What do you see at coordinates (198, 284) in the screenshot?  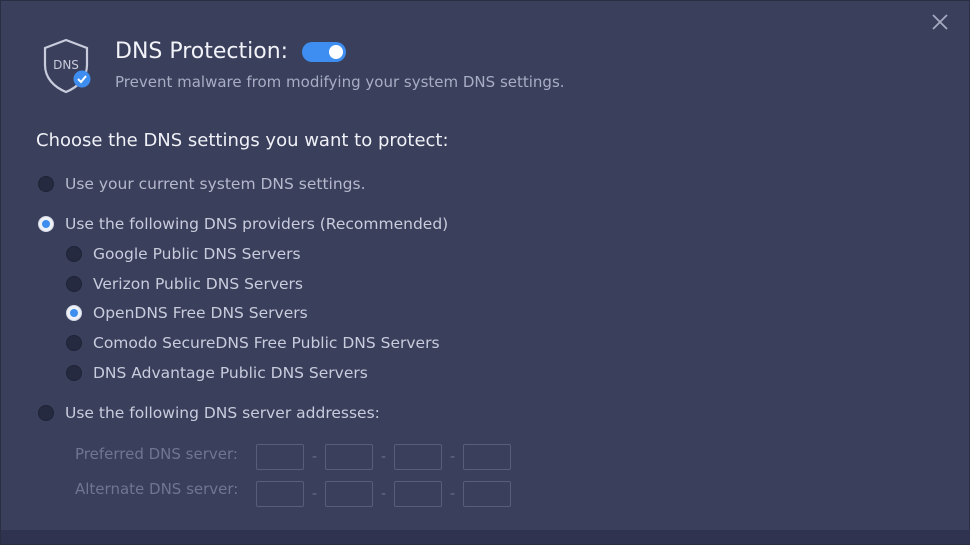 I see `provider-label: Verizon Public DNS Servers` at bounding box center [198, 284].